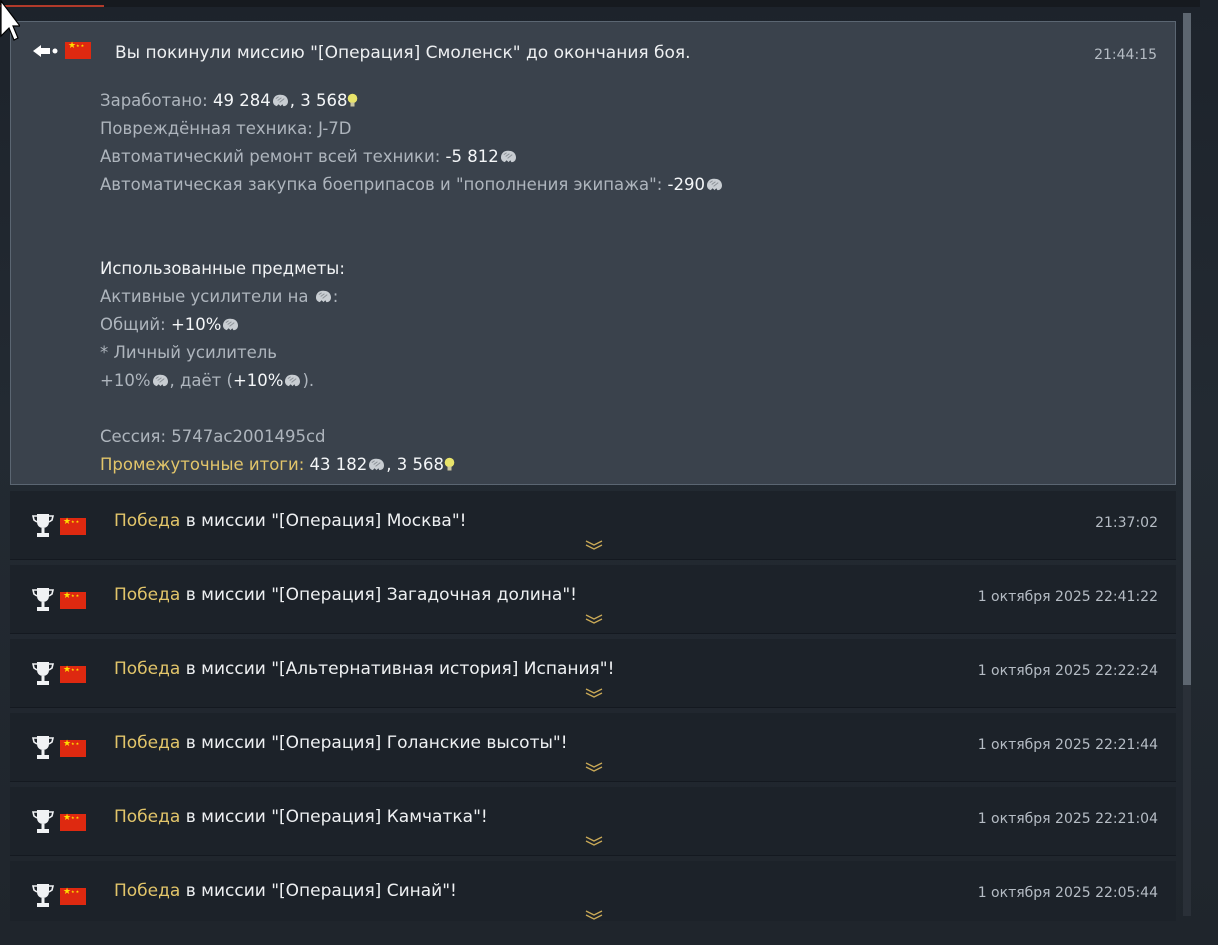 The width and height of the screenshot is (1218, 945). I want to click on mission-name: в миссии "[Операция] Загадочная долина"!, so click(378, 595).